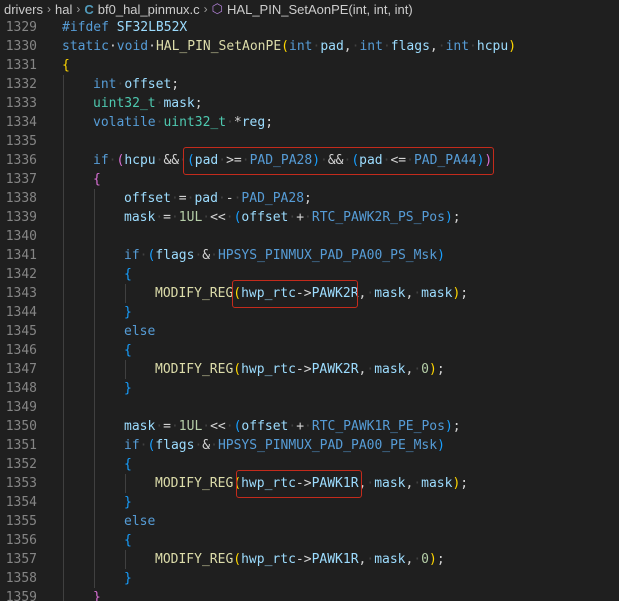 This screenshot has width=619, height=601. I want to click on code-token: 0, so click(425, 369).